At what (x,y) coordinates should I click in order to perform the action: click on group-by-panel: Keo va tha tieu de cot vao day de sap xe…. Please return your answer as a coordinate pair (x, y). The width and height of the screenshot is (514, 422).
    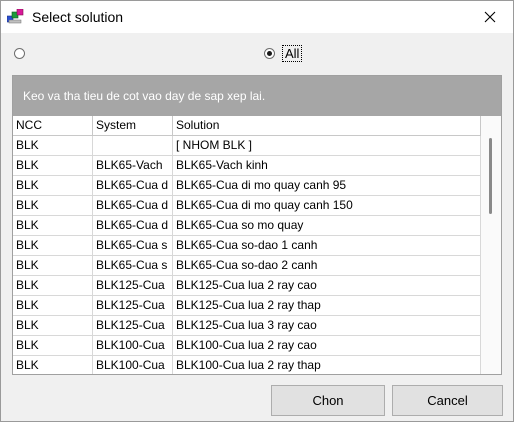
    Looking at the image, I should click on (257, 96).